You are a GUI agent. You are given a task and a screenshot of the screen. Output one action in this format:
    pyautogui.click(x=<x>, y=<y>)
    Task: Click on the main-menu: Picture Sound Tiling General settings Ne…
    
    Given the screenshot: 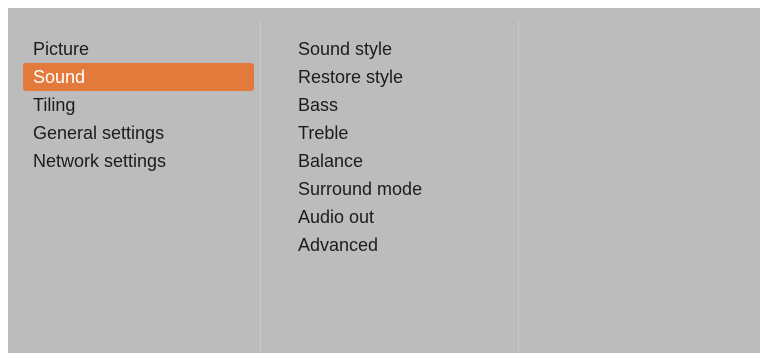 What is the action you would take?
    pyautogui.click(x=138, y=105)
    